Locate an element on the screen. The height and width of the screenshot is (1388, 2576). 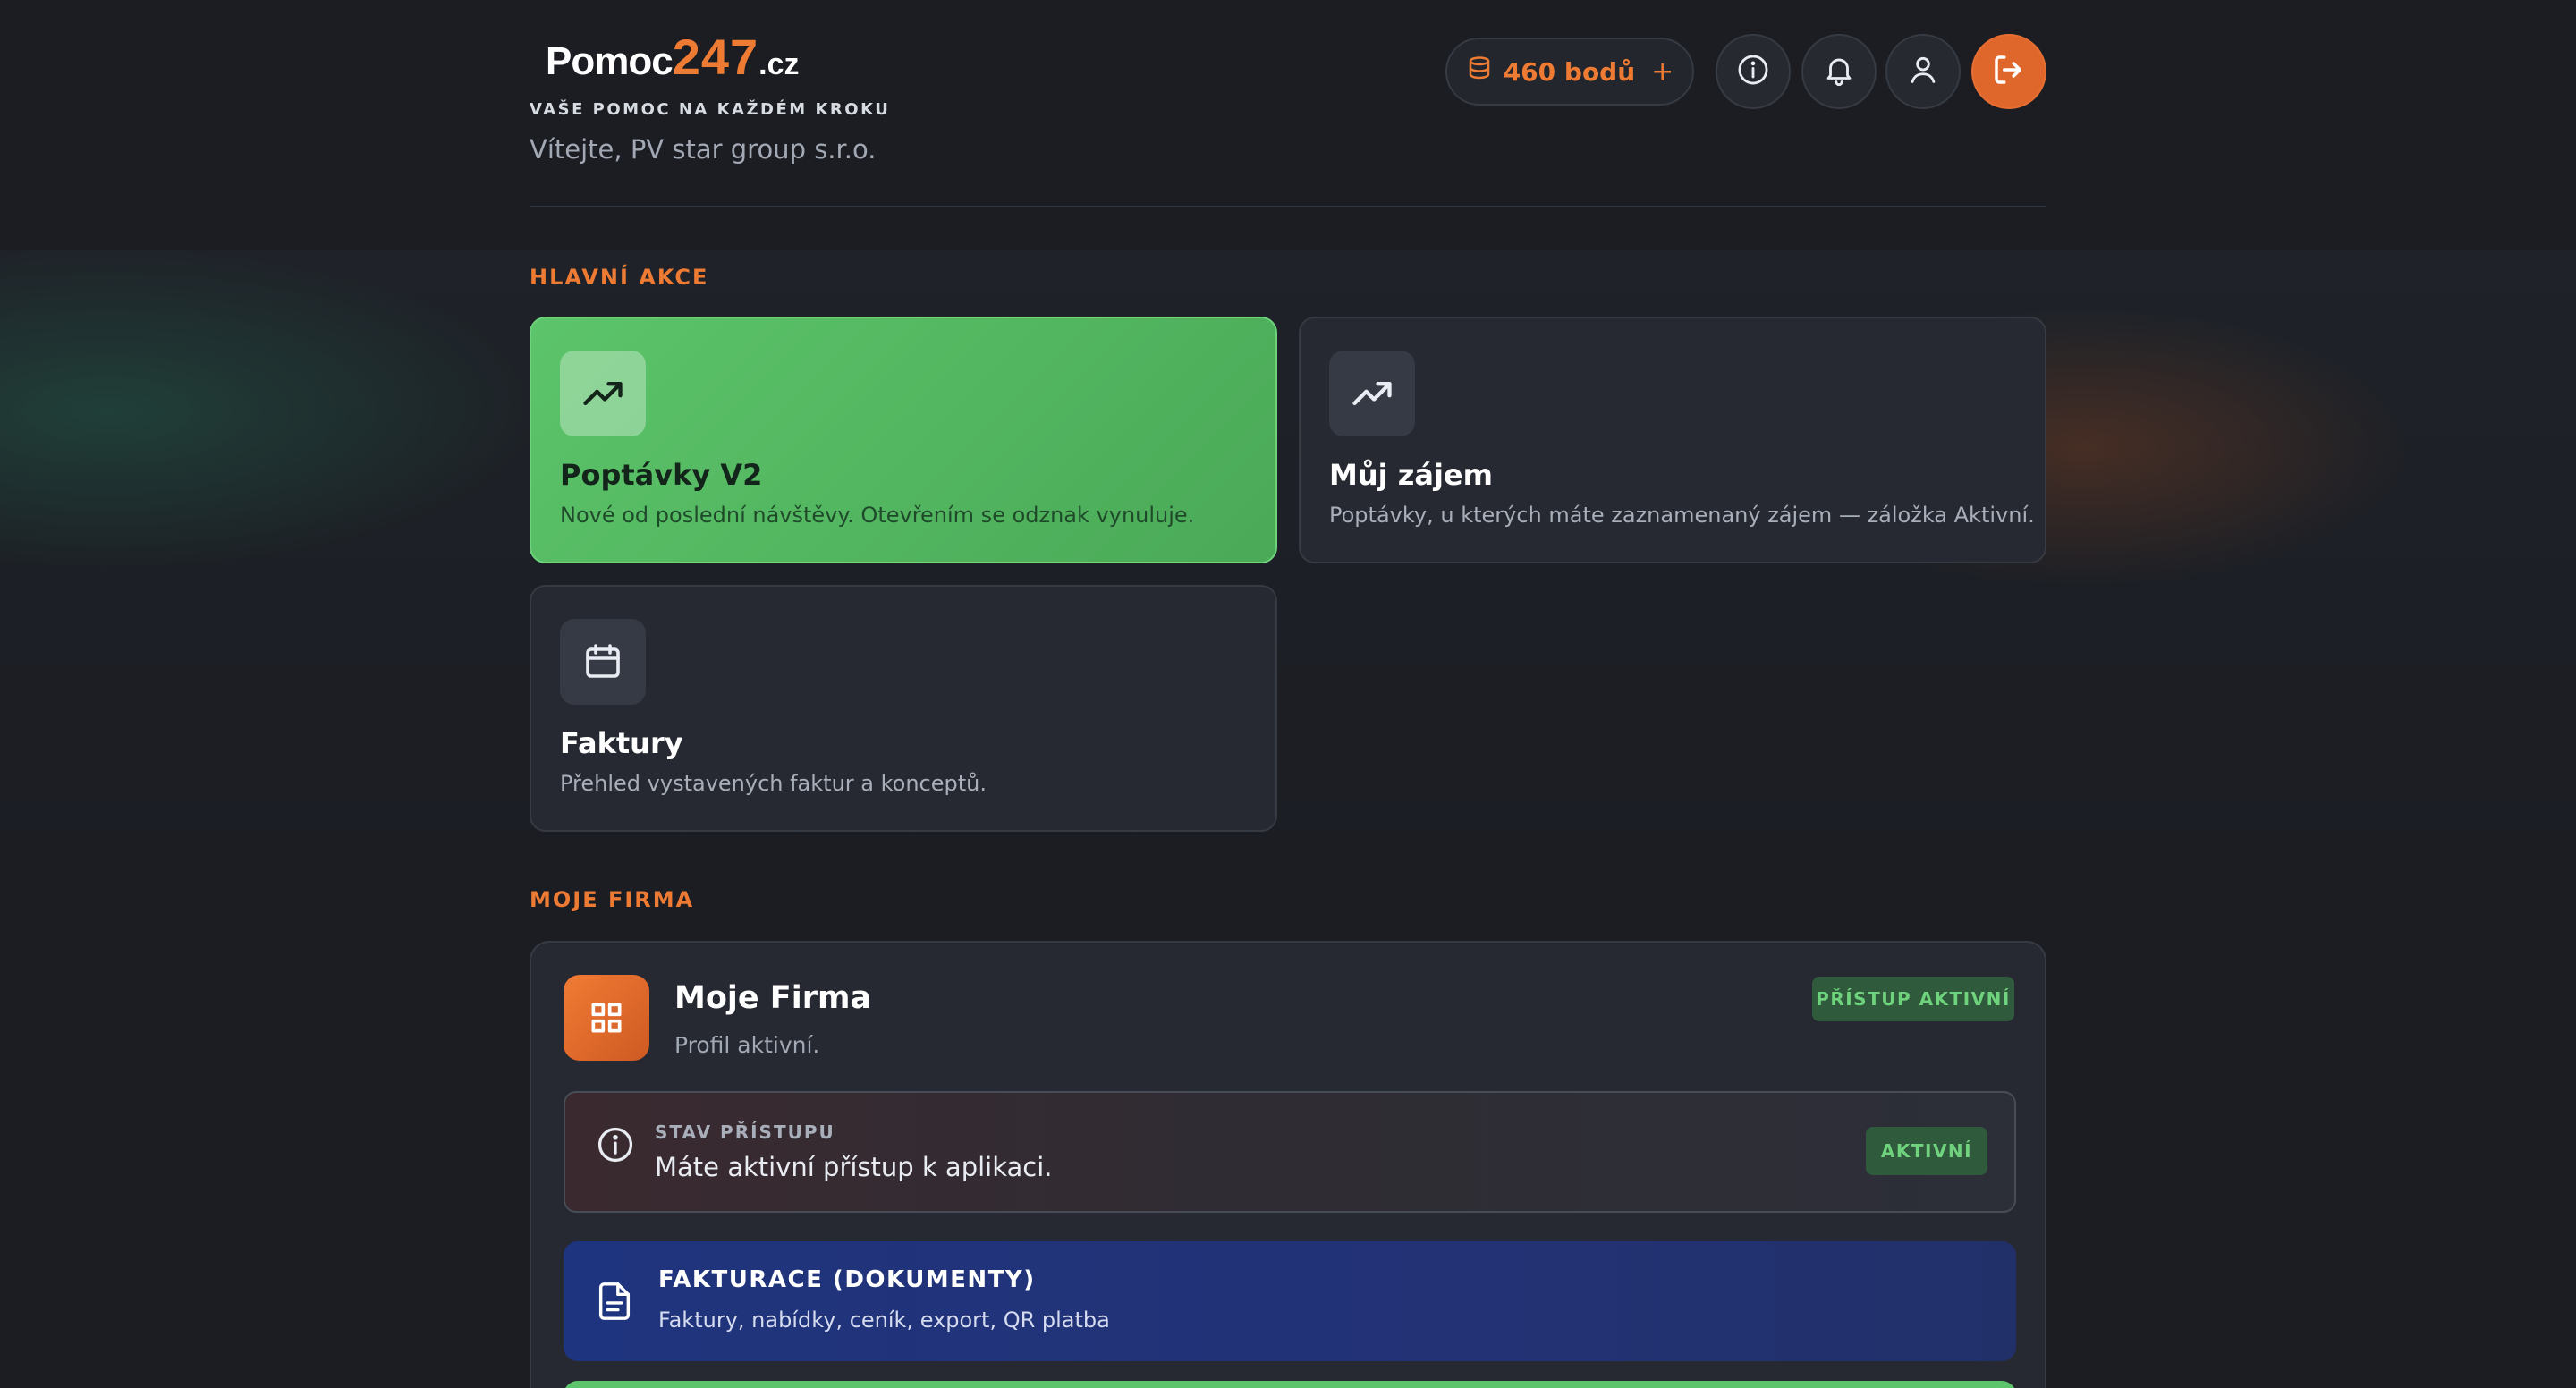
logout-button is located at coordinates (2008, 71).